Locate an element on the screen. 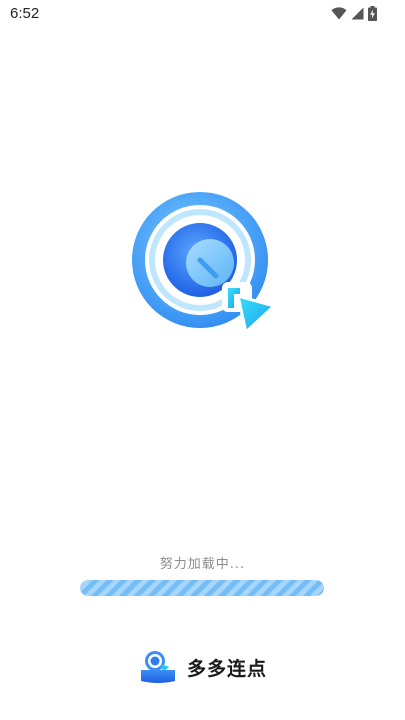 This screenshot has height=720, width=405. brand-footer: 多多连点 is located at coordinates (203, 667).